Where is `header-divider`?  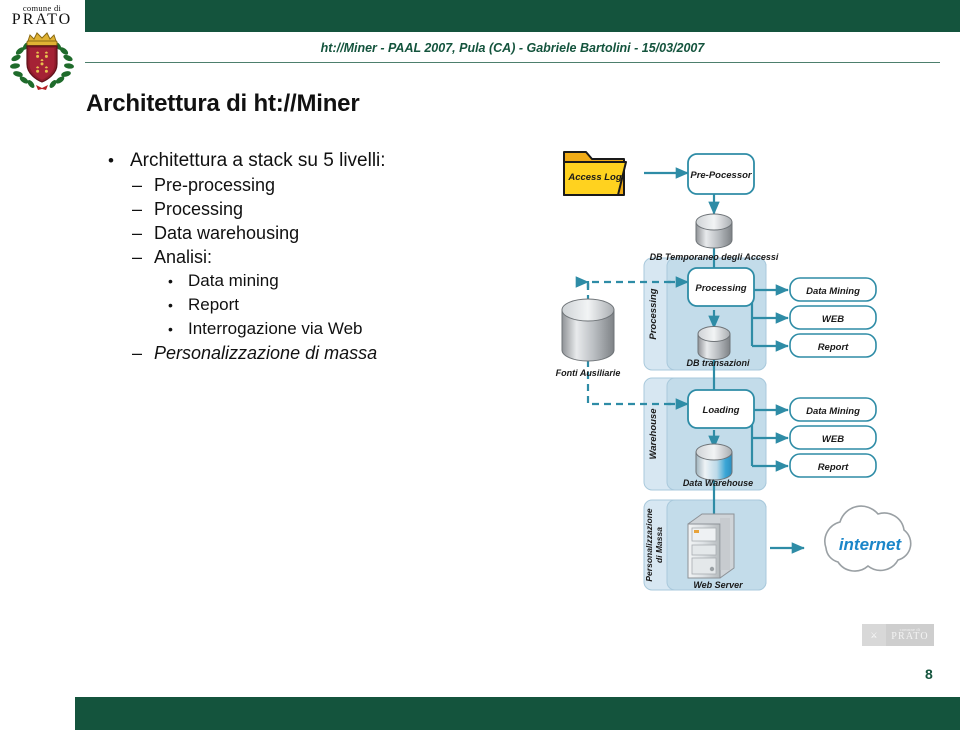
header-divider is located at coordinates (512, 62).